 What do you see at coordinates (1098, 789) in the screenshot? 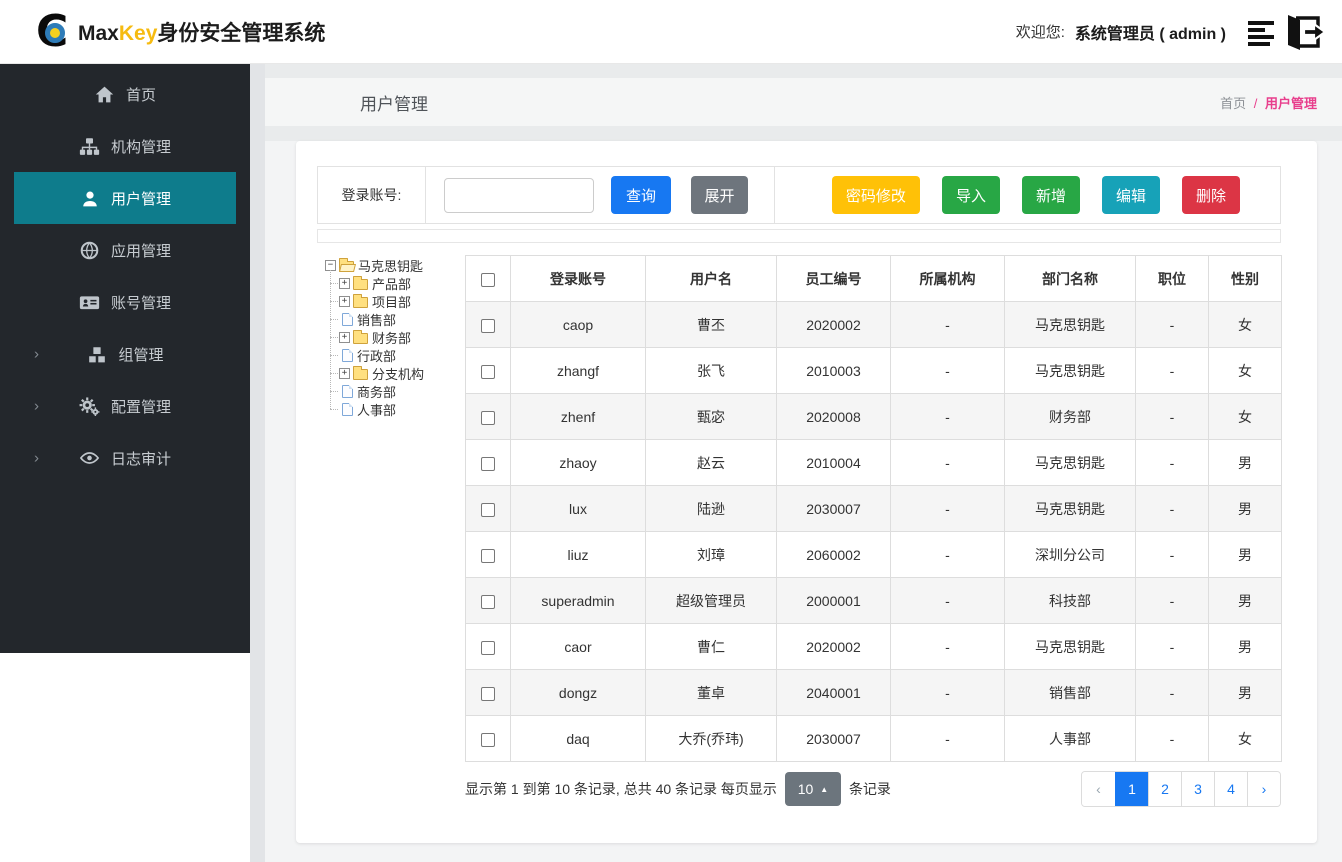
I see `prev-page-button: ‹` at bounding box center [1098, 789].